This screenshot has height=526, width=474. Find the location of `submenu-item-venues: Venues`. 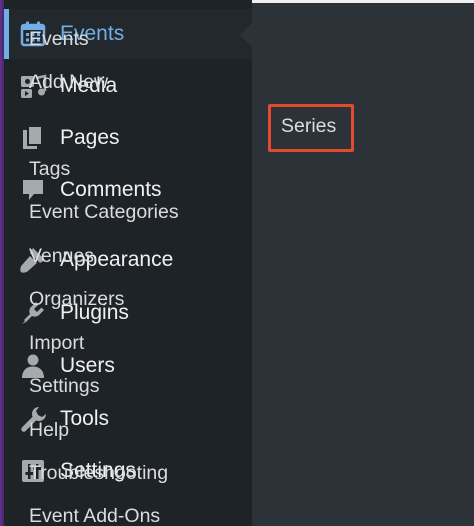

submenu-item-venues: Venues is located at coordinates (61, 256).